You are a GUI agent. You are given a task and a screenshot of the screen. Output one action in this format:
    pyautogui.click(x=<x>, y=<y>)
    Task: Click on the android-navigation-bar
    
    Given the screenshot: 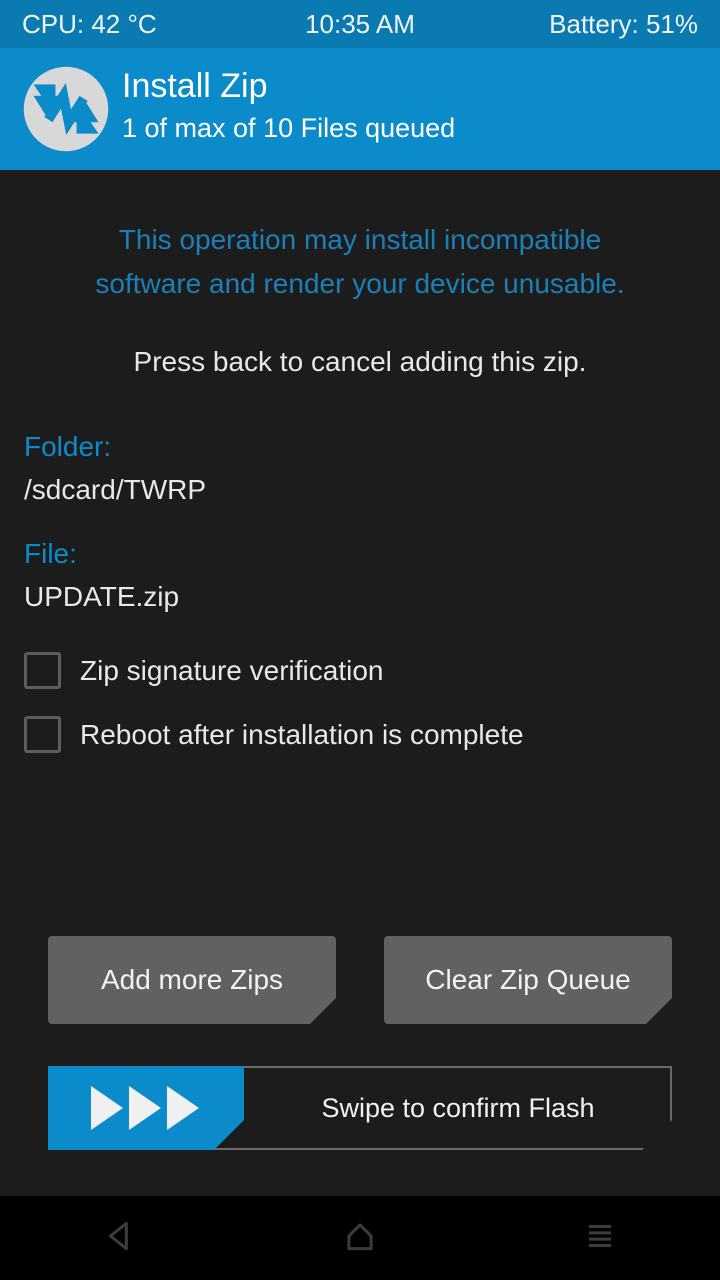 What is the action you would take?
    pyautogui.click(x=360, y=1238)
    